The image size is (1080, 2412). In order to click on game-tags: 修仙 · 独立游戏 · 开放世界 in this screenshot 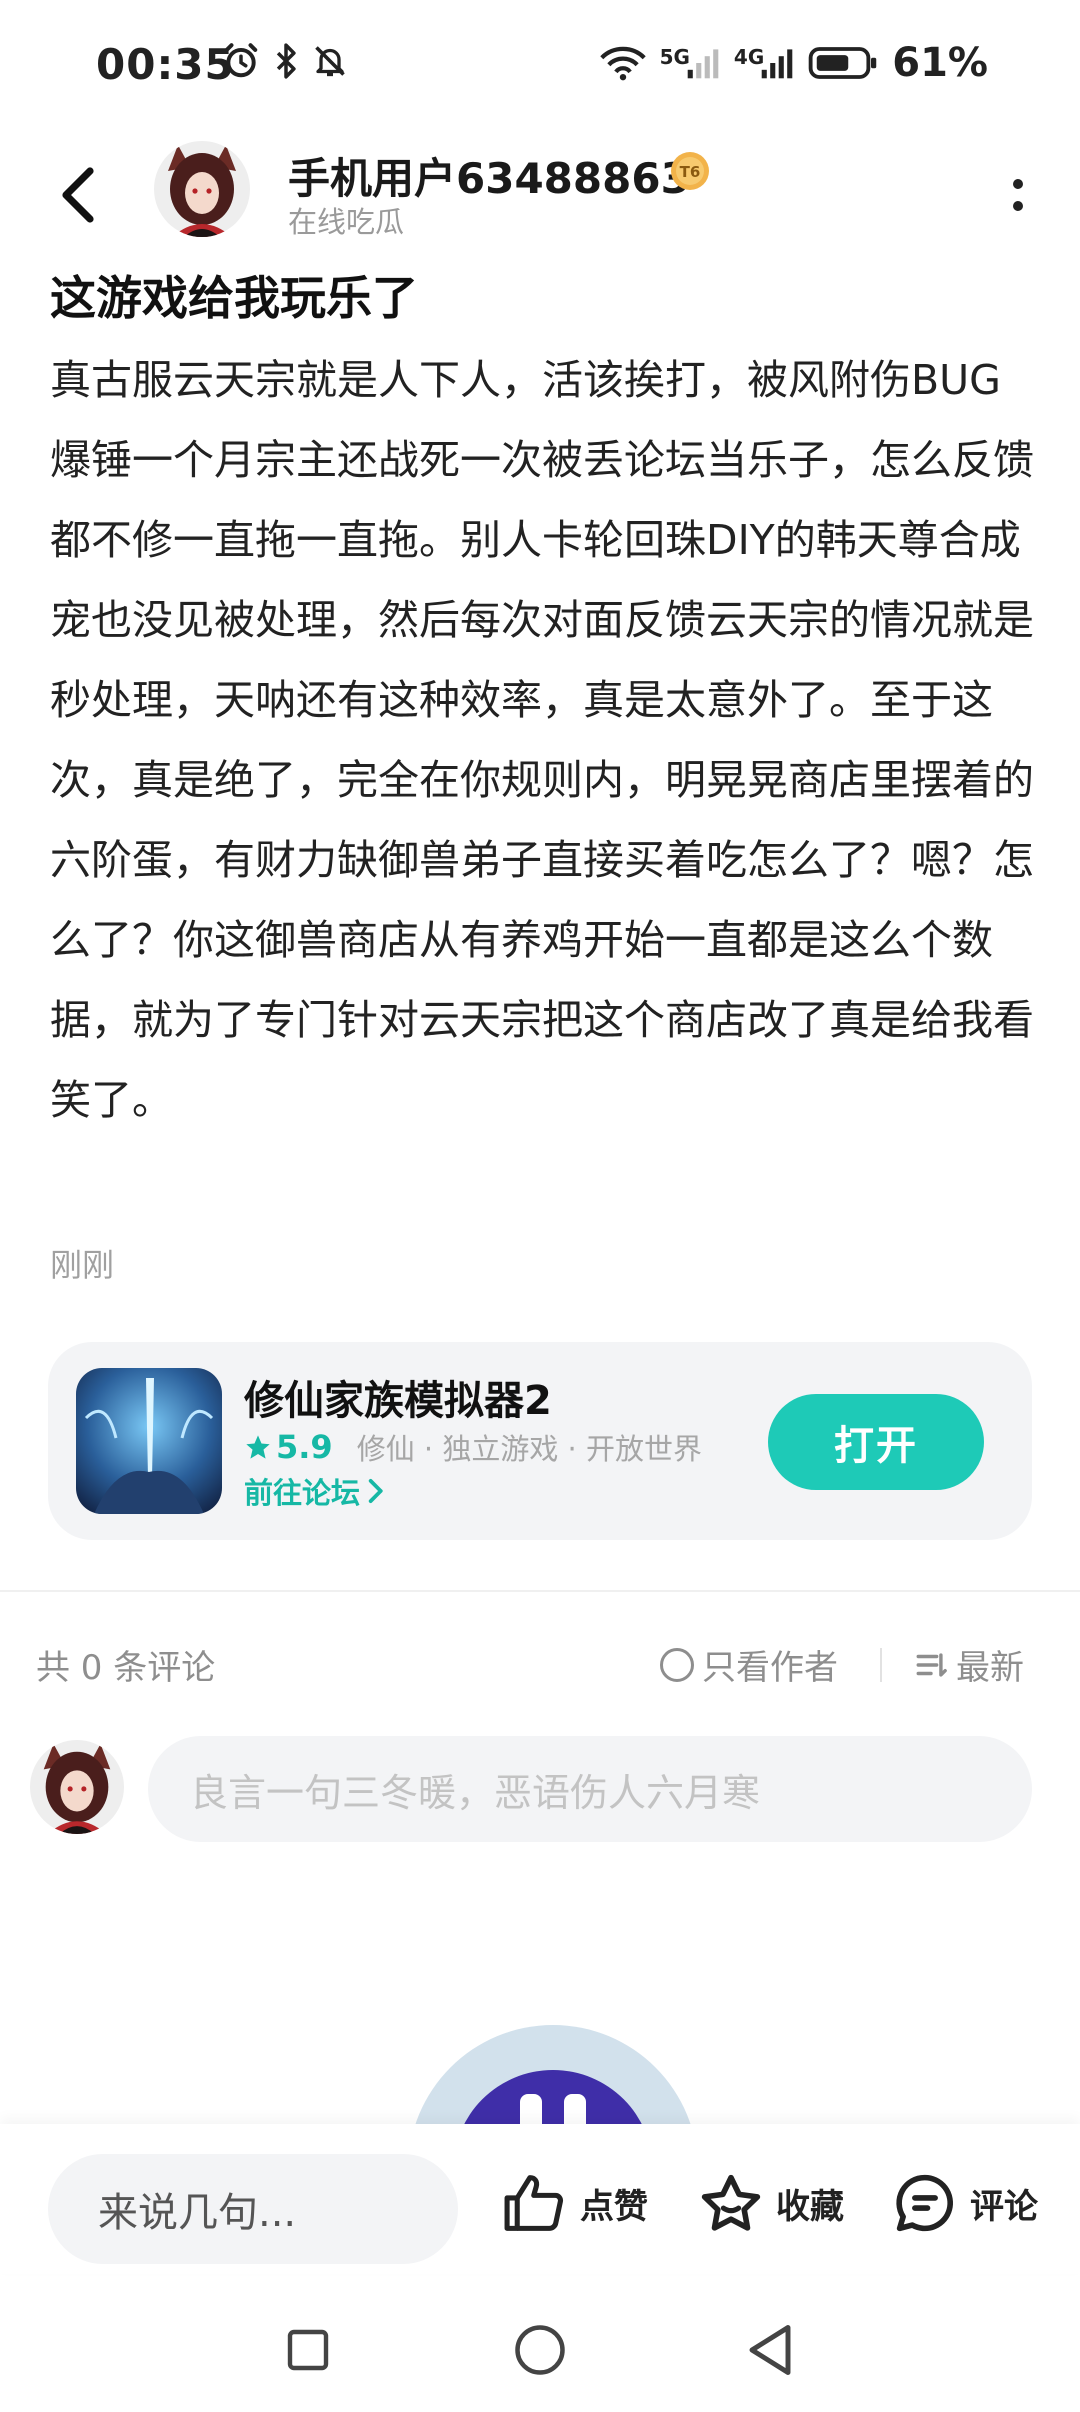, I will do `click(529, 1449)`.